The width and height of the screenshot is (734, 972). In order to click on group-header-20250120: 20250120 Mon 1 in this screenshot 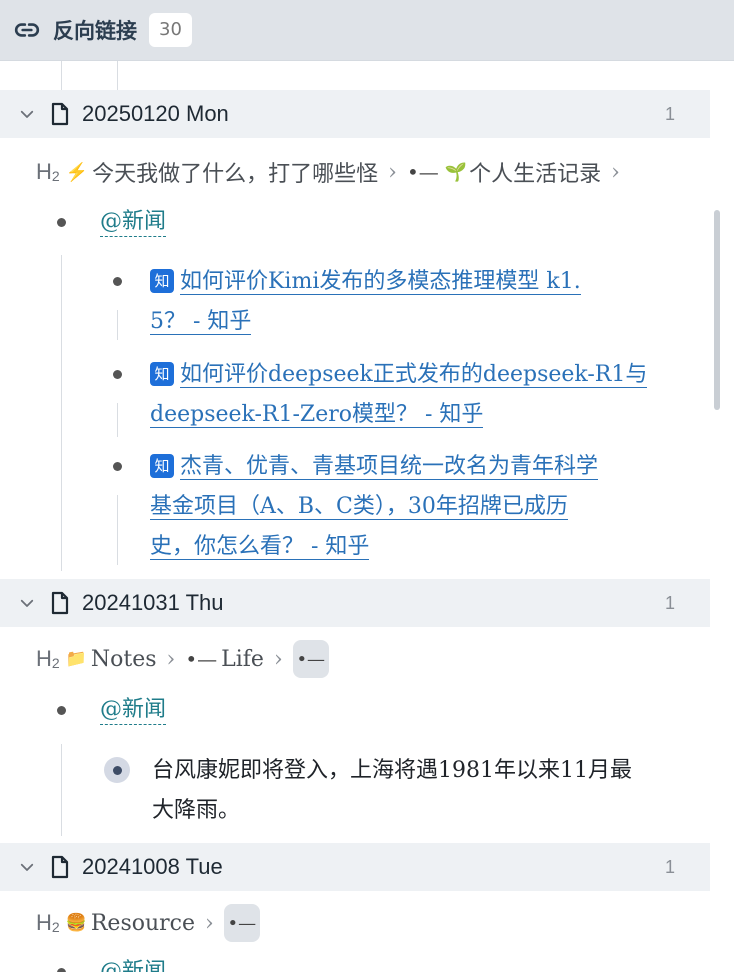, I will do `click(355, 114)`.